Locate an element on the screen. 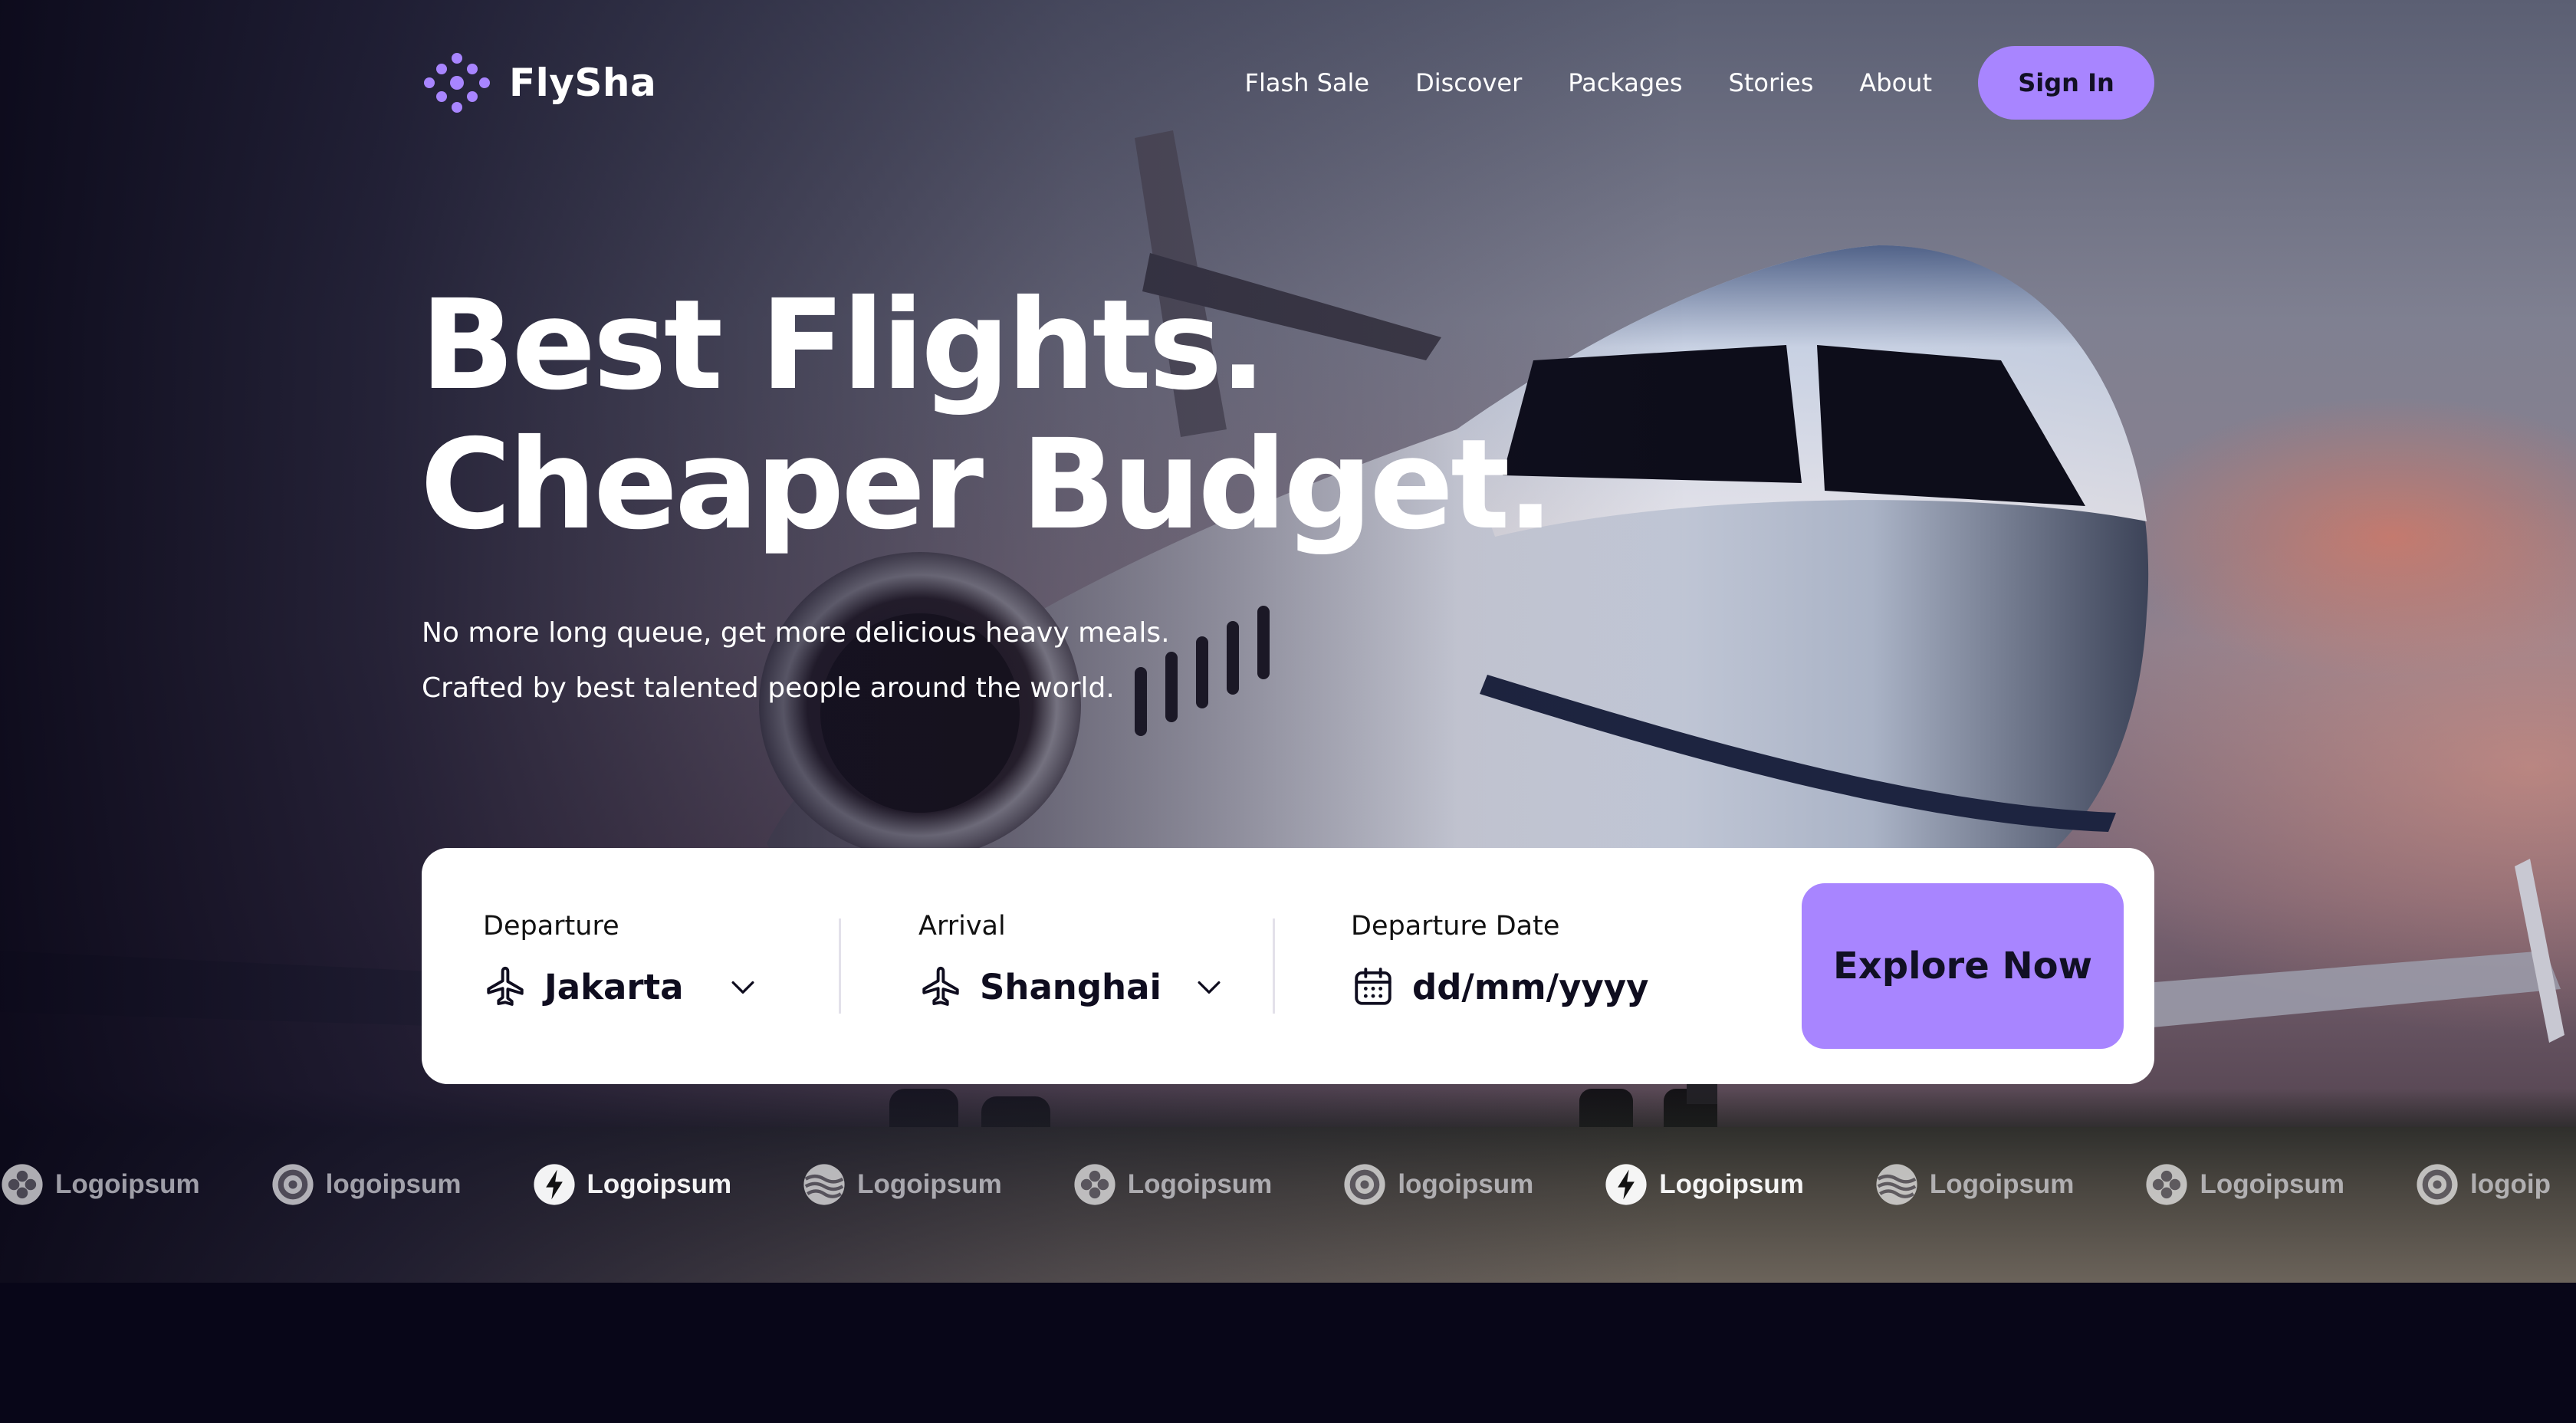 The height and width of the screenshot is (1423, 2576). partner-logo-text: logoip is located at coordinates (2511, 1184).